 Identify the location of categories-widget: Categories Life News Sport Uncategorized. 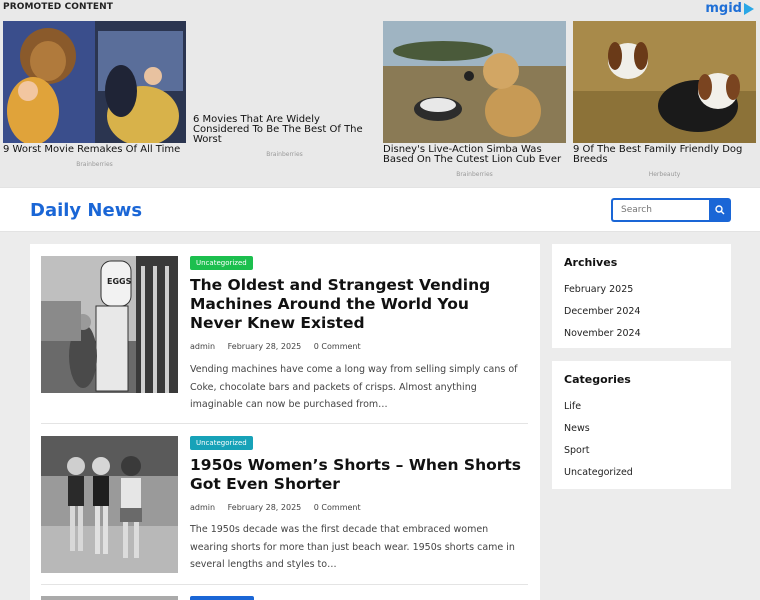
(641, 425).